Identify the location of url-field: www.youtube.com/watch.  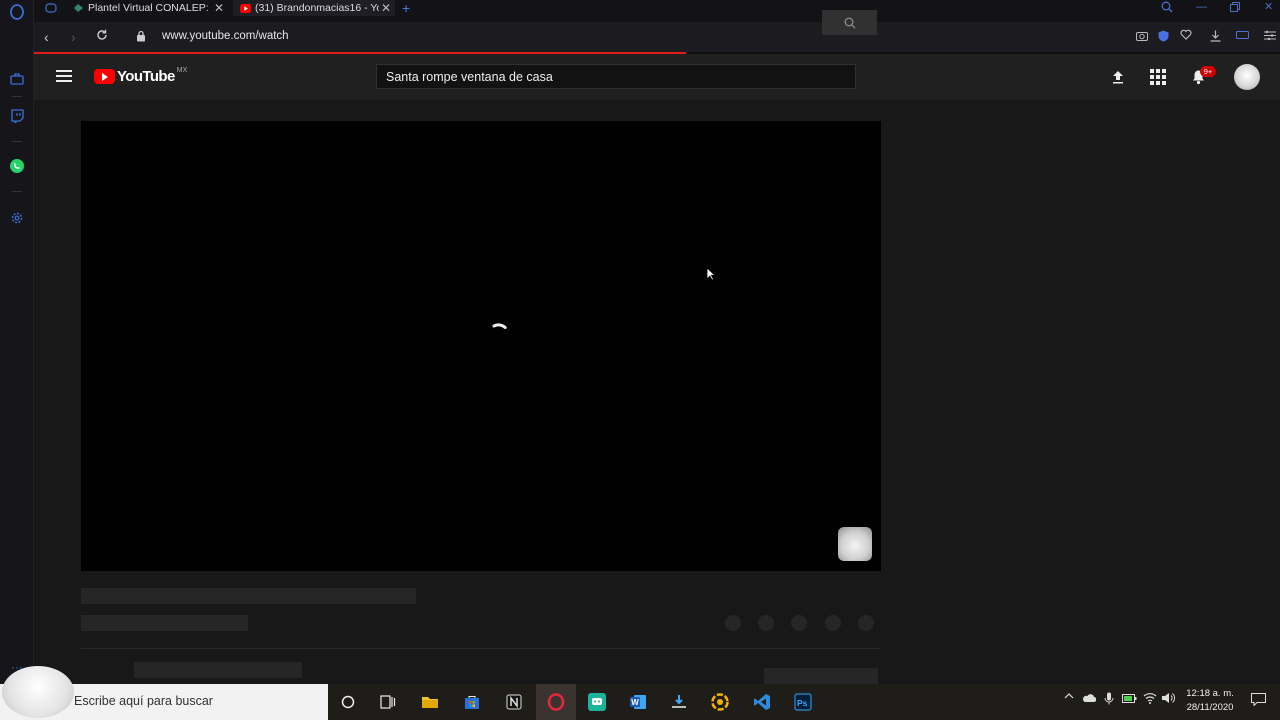
(225, 36).